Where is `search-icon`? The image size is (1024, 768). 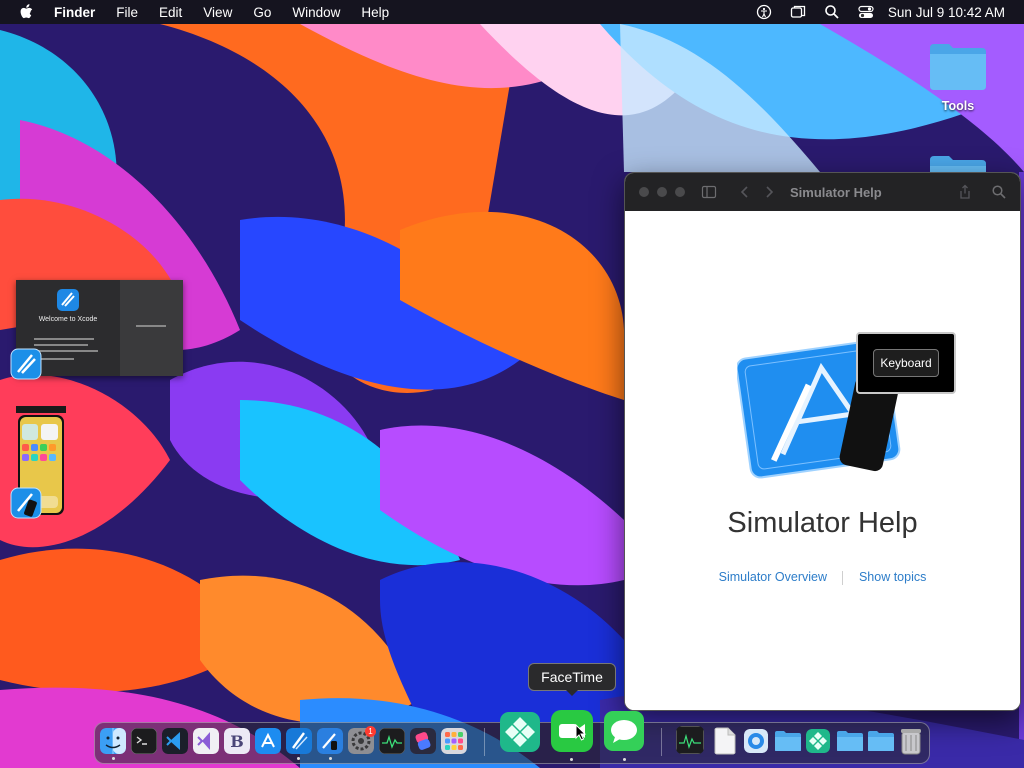 search-icon is located at coordinates (999, 192).